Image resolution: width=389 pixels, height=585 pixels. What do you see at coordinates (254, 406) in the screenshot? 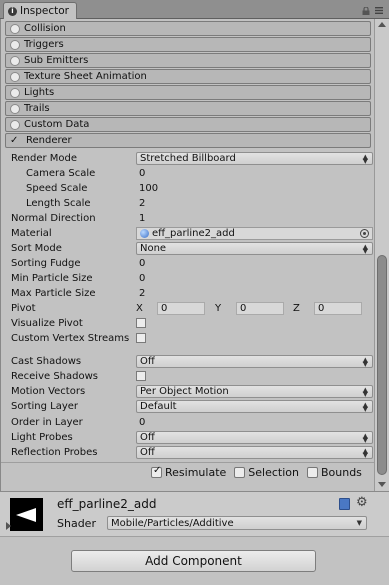
I see `sorting-layer-dropdown: Default ▲ ▼` at bounding box center [254, 406].